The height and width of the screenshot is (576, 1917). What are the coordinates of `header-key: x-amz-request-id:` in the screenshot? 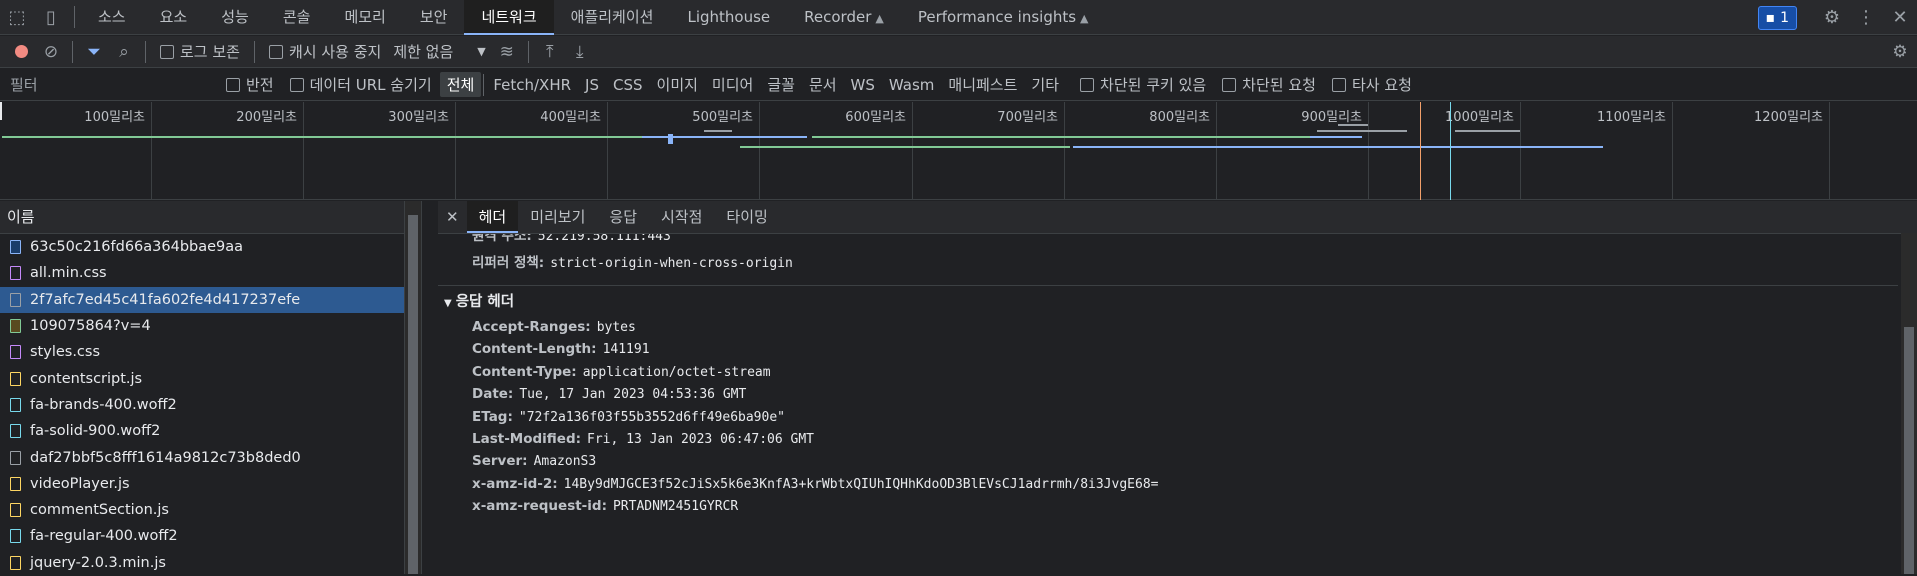 It's located at (539, 506).